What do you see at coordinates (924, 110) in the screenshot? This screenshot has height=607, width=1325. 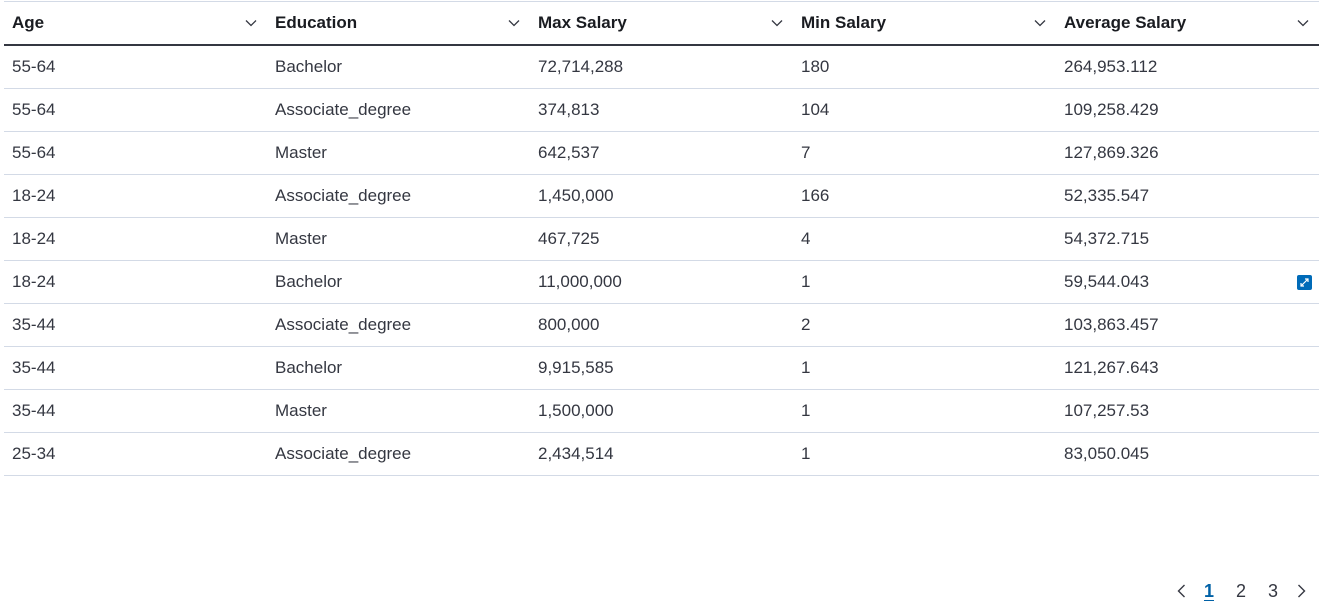 I see `cell-min-salary: 104` at bounding box center [924, 110].